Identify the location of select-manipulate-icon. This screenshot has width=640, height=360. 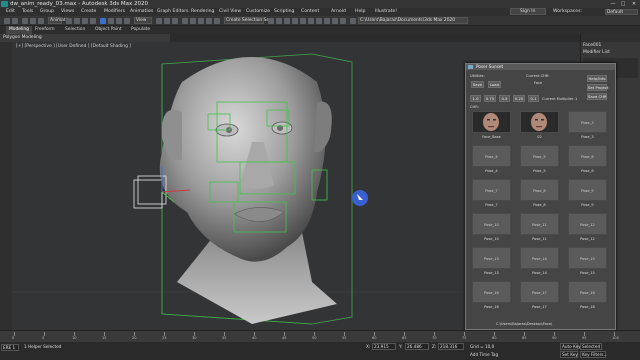
(167, 21).